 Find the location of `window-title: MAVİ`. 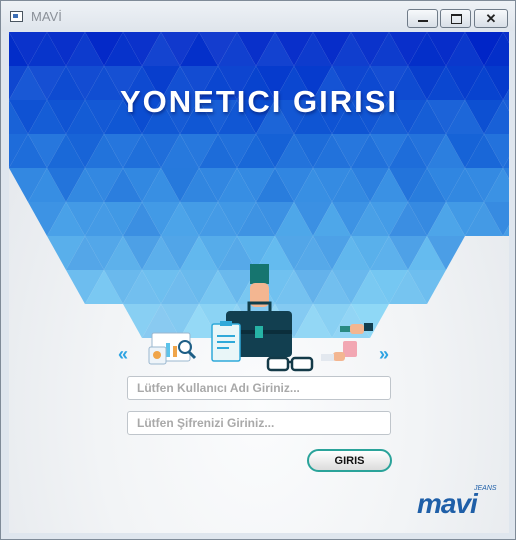

window-title: MAVİ is located at coordinates (46, 16).